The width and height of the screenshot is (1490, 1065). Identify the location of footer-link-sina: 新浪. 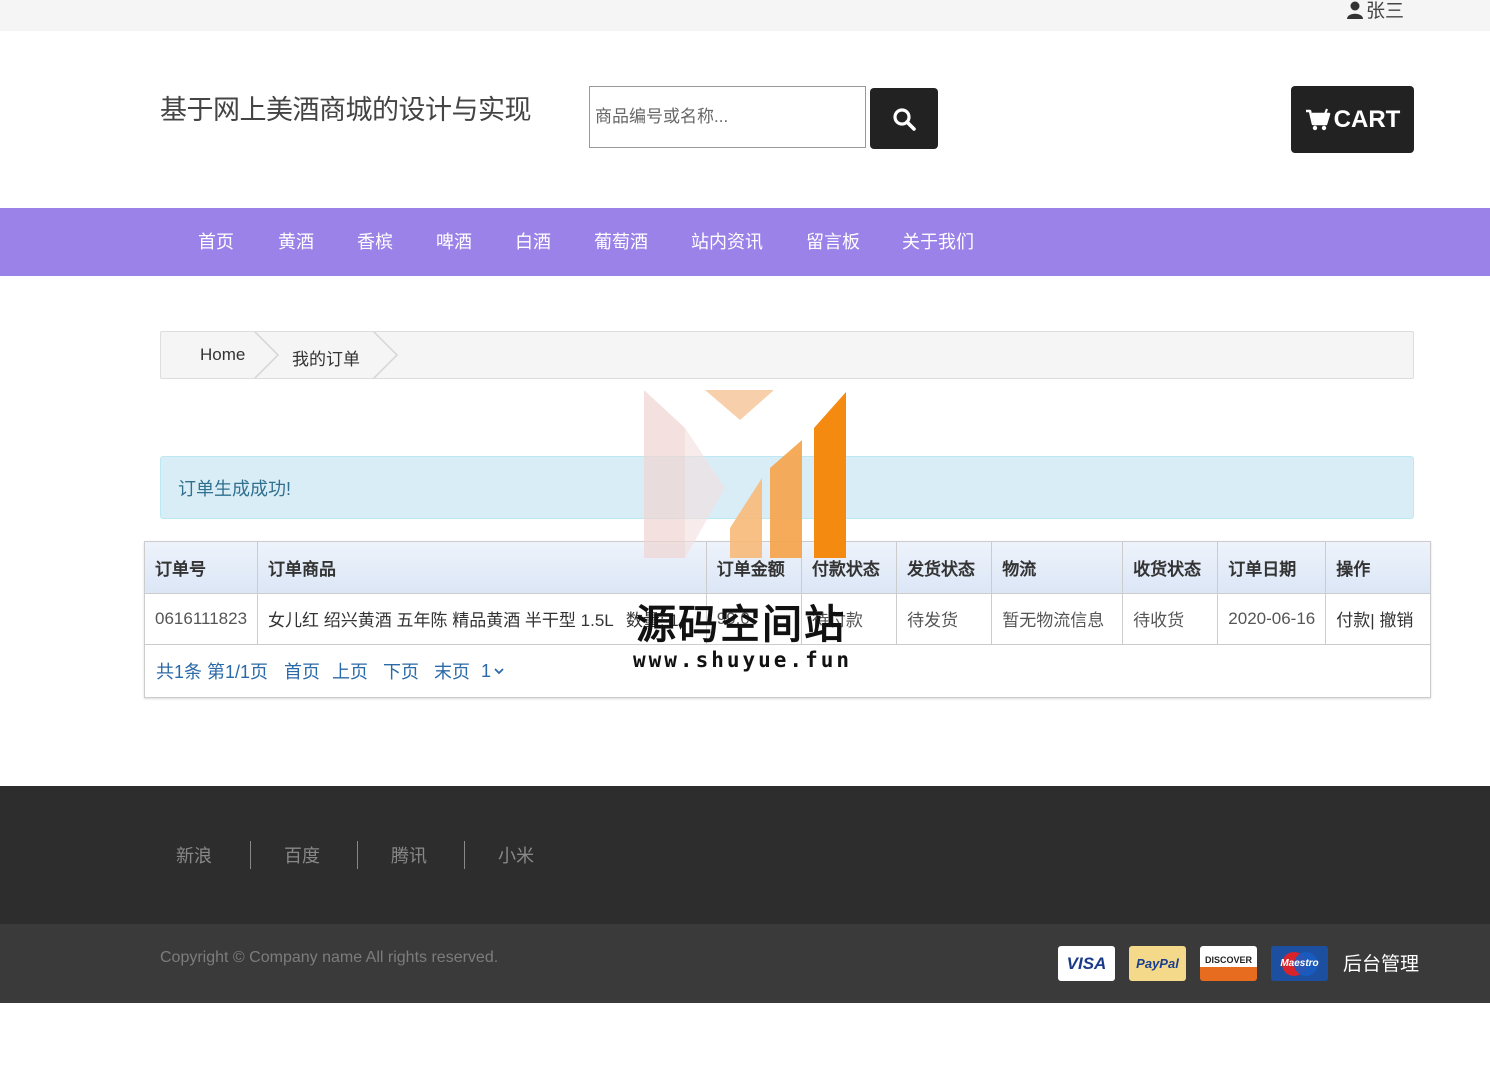
(194, 855).